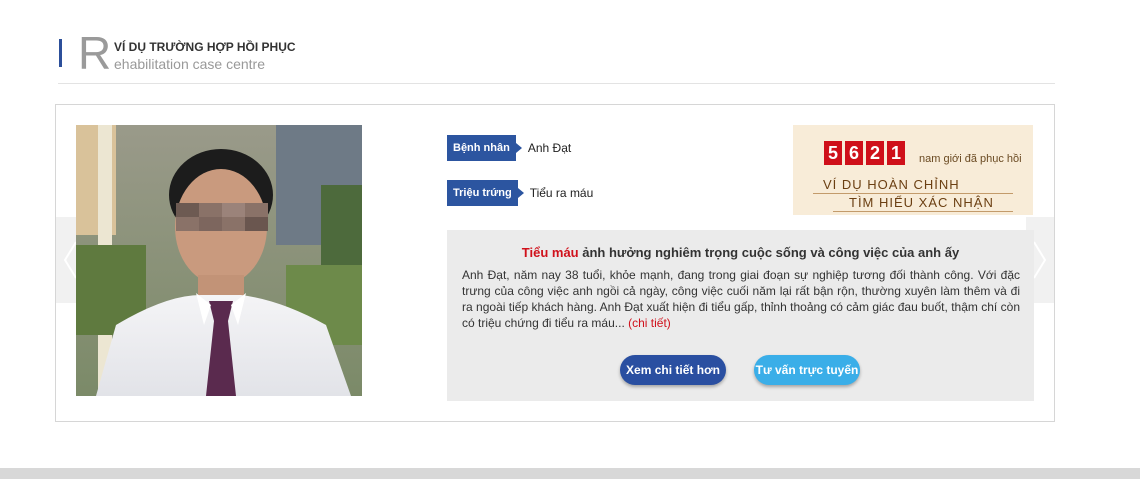  Describe the element at coordinates (95, 53) in the screenshot. I see `header-big-letter: R` at that location.